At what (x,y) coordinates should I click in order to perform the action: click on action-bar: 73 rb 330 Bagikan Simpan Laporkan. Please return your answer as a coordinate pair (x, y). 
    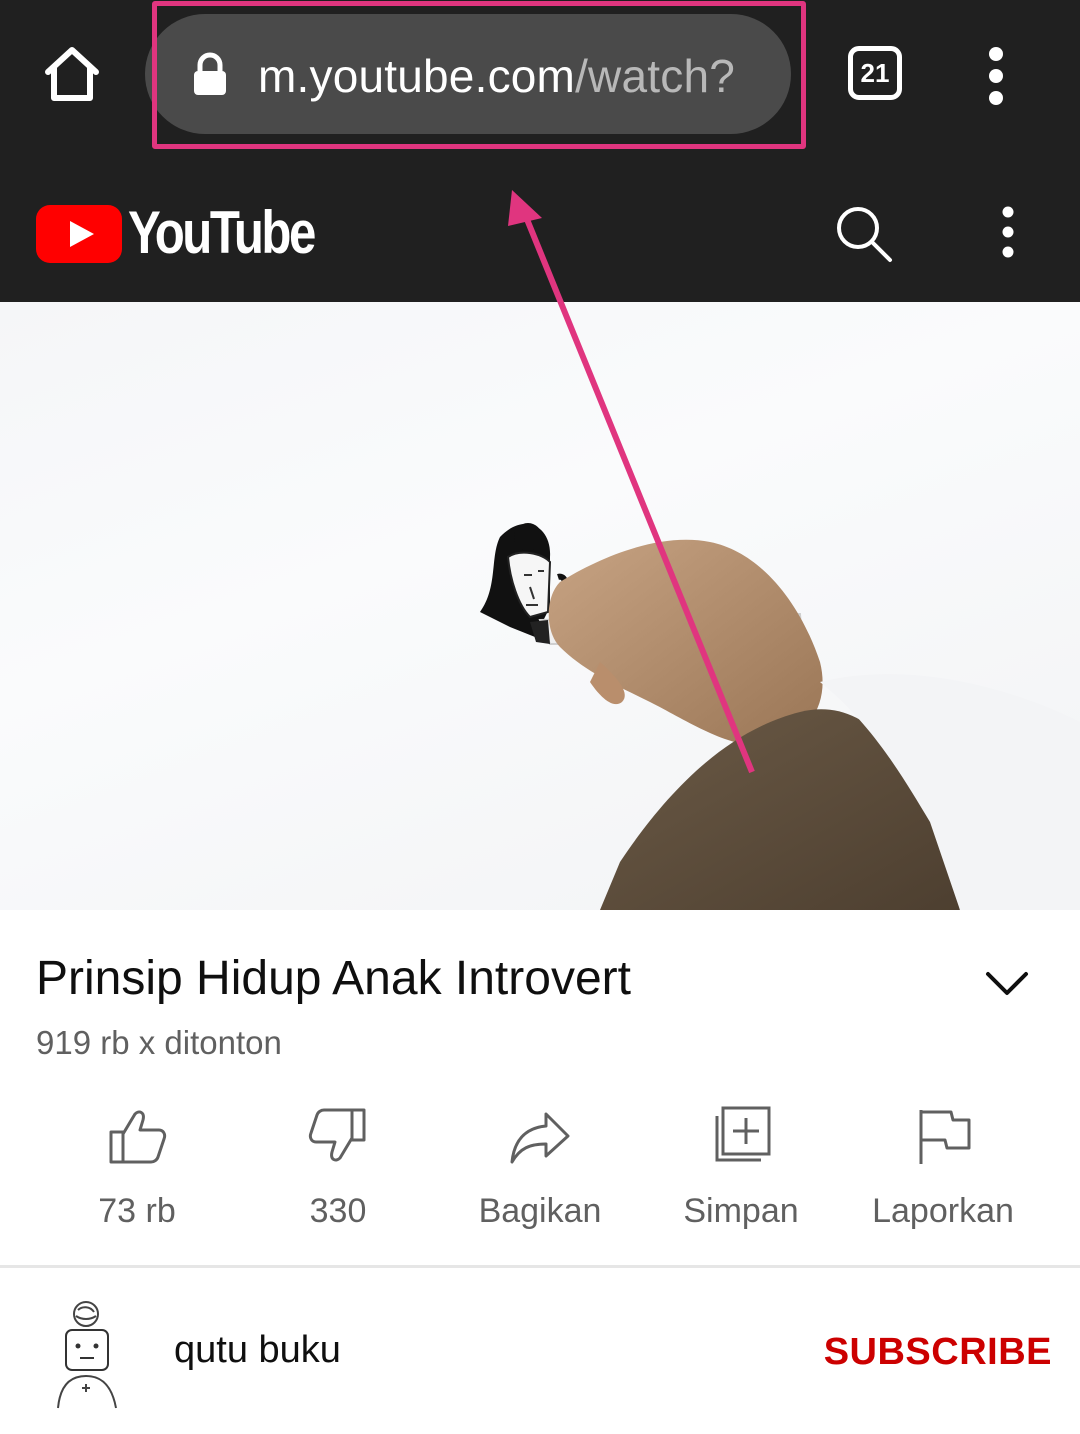
    Looking at the image, I should click on (540, 1170).